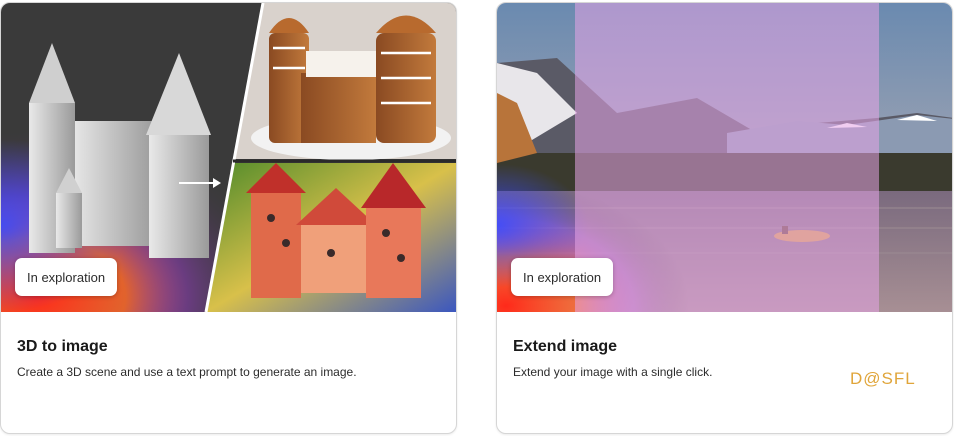 The height and width of the screenshot is (436, 954). Describe the element at coordinates (613, 372) in the screenshot. I see `card-description: Extend your image with a single click.` at that location.